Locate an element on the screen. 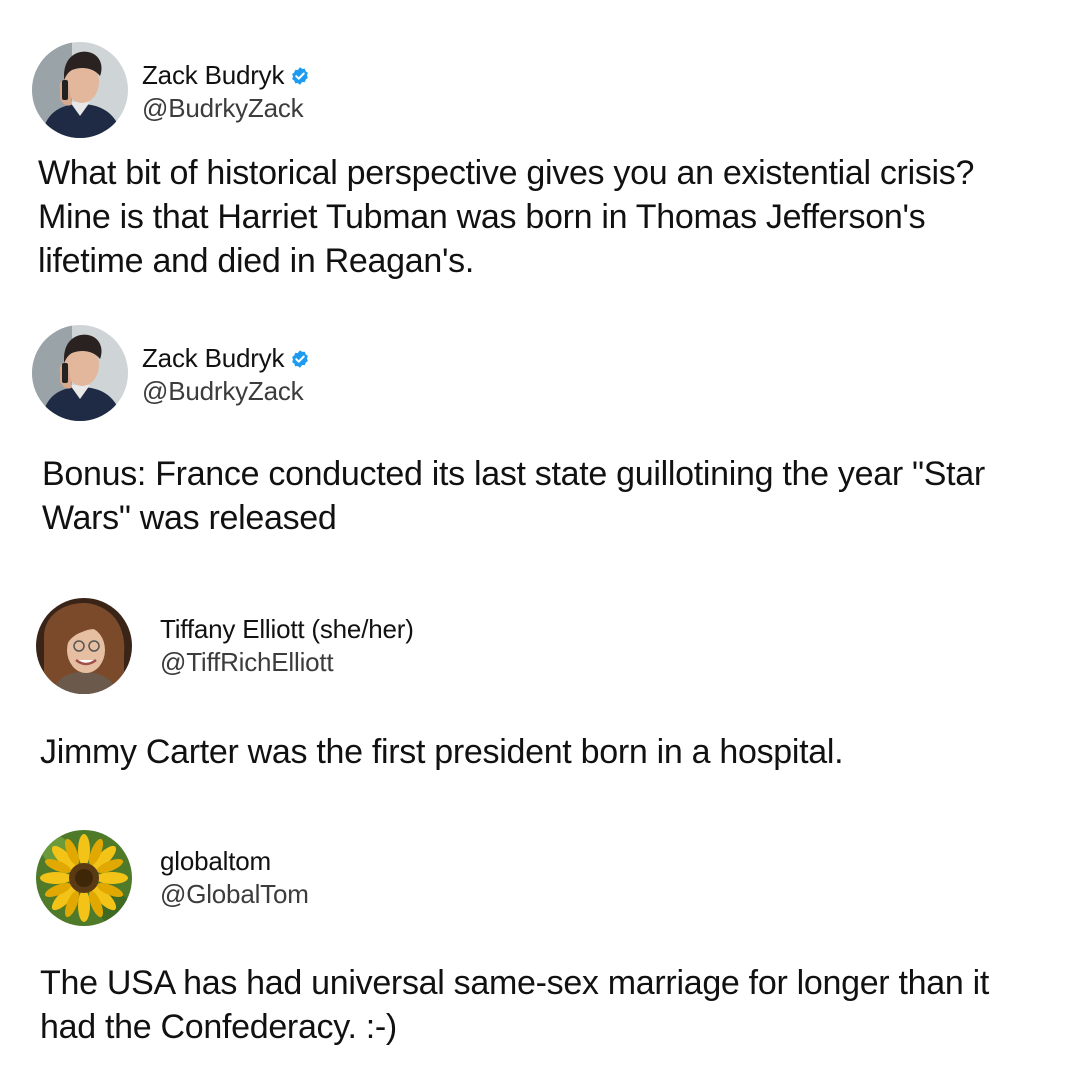 Image resolution: width=1080 pixels, height=1080 pixels. display-name: Tiffany Elliott (she/her) is located at coordinates (287, 629).